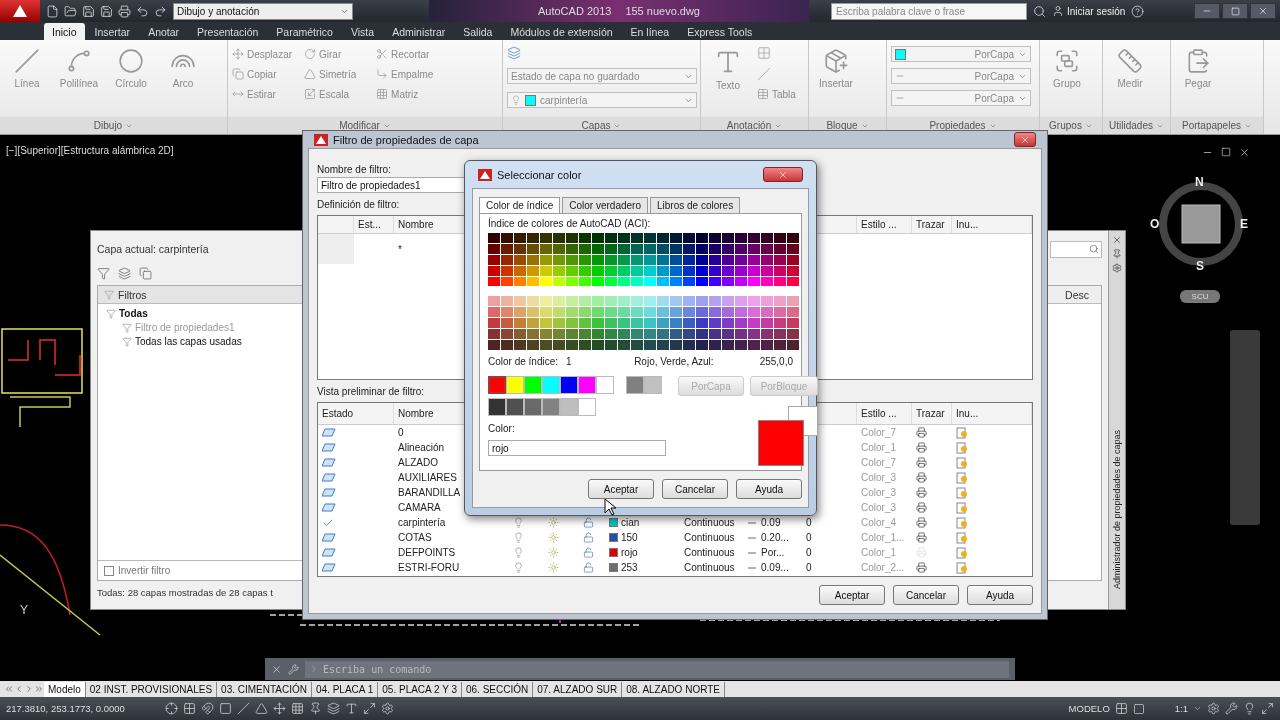  I want to click on ribbon-tab: Express Tools, so click(720, 31).